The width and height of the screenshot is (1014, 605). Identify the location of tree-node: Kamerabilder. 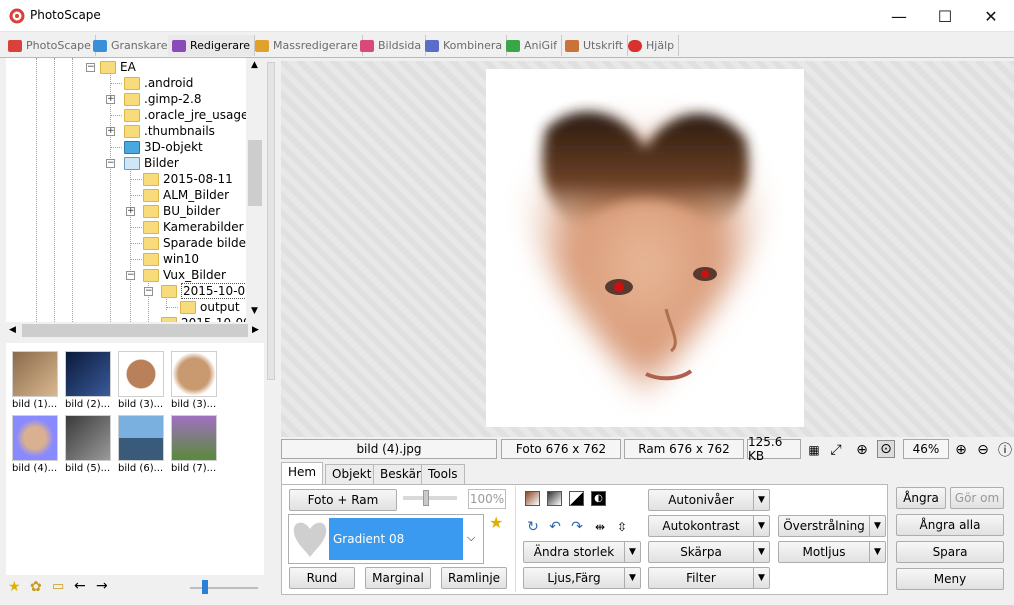
(193, 227).